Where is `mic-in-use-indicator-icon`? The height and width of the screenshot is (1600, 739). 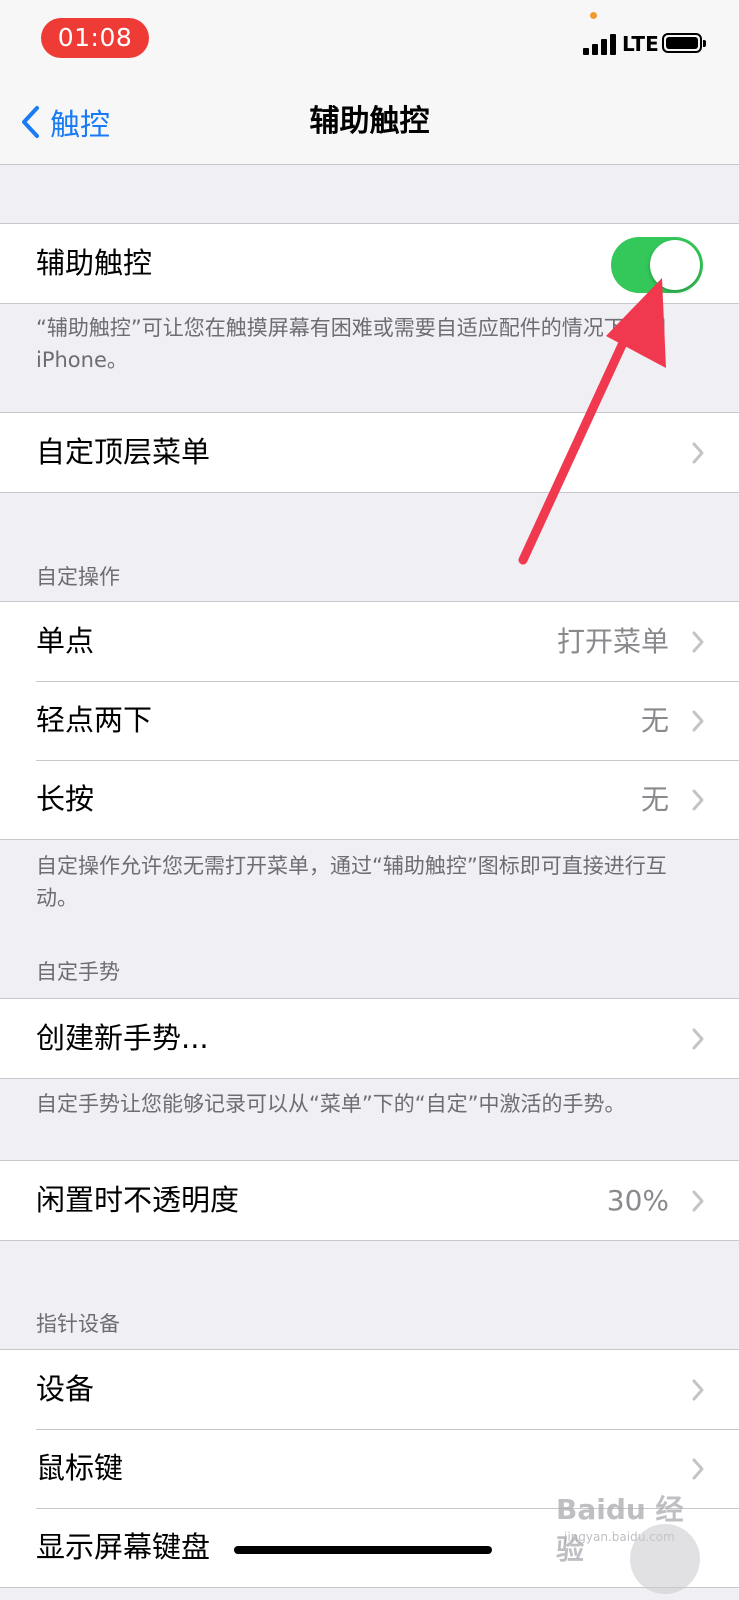 mic-in-use-indicator-icon is located at coordinates (593, 15).